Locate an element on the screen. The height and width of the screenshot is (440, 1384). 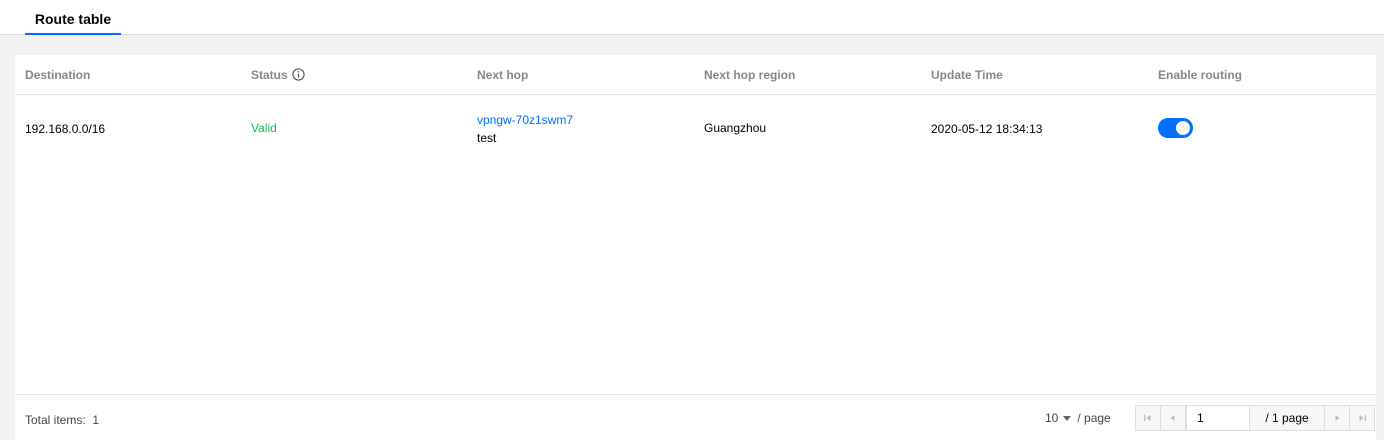
last-page-icon is located at coordinates (1362, 418).